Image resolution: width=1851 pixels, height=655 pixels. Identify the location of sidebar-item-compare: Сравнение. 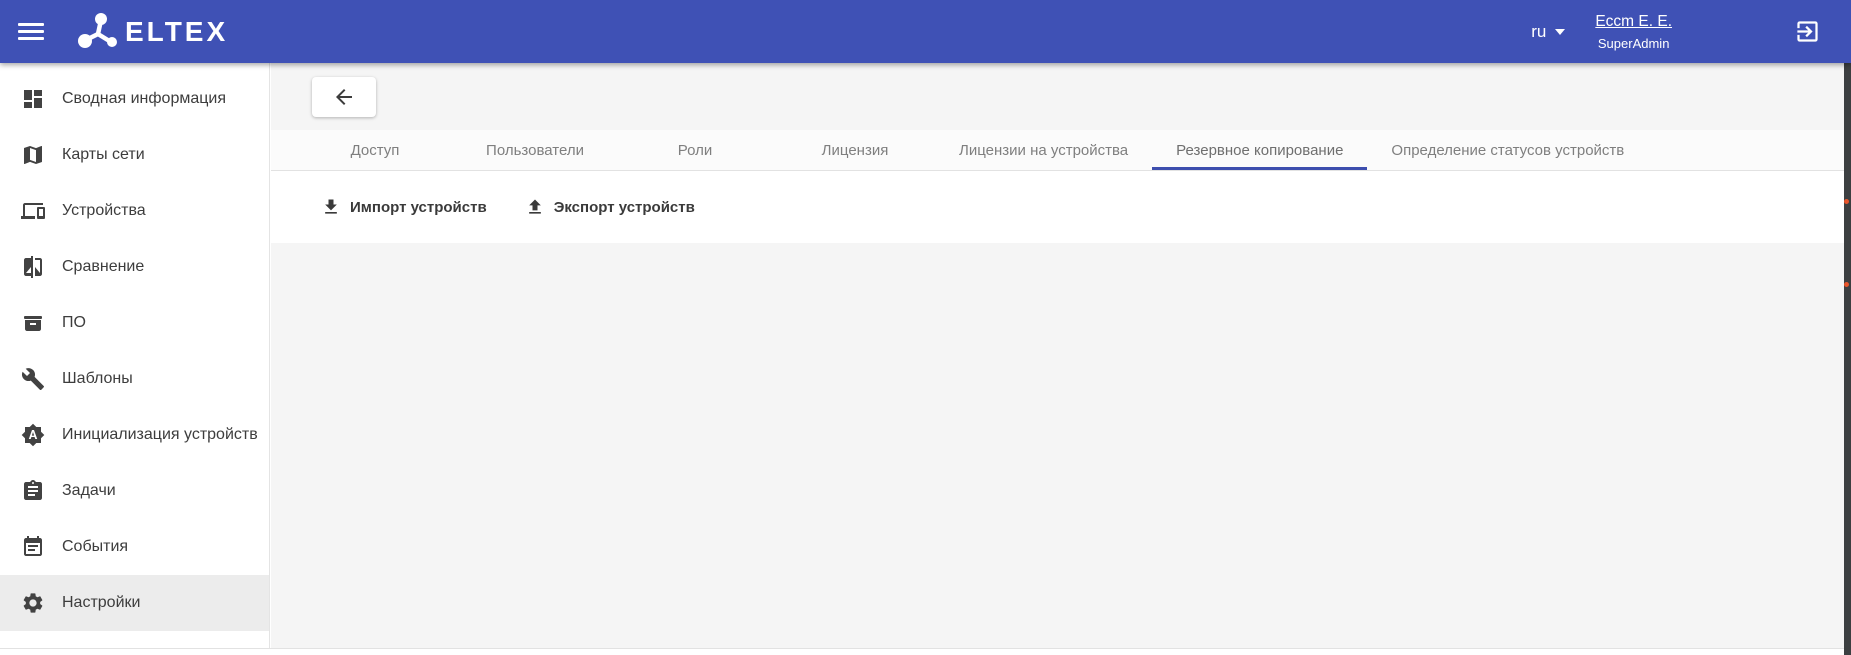
(134, 267).